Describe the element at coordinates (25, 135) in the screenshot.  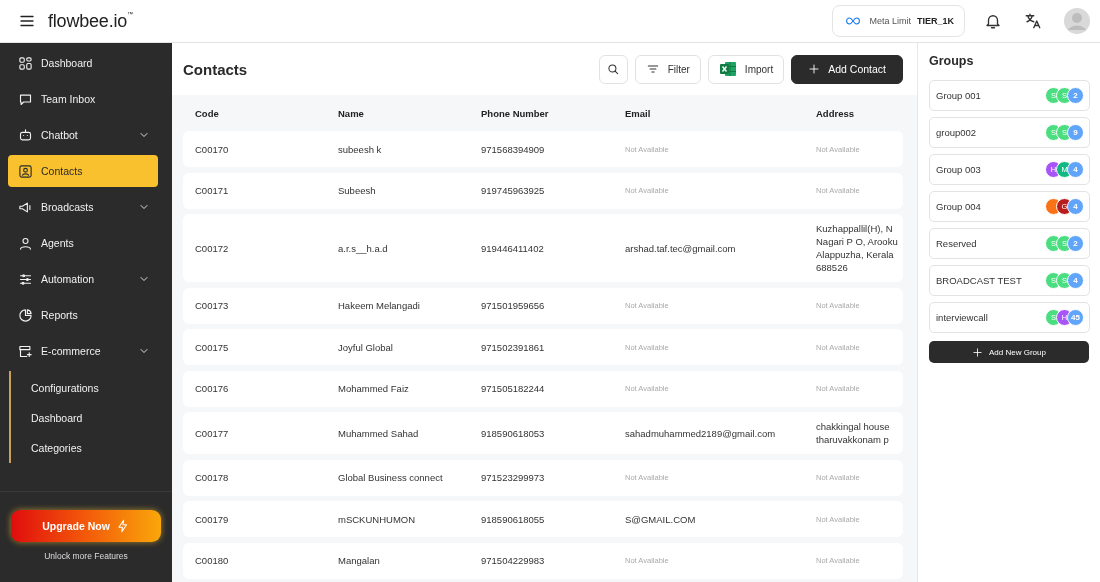
I see `robot-icon` at that location.